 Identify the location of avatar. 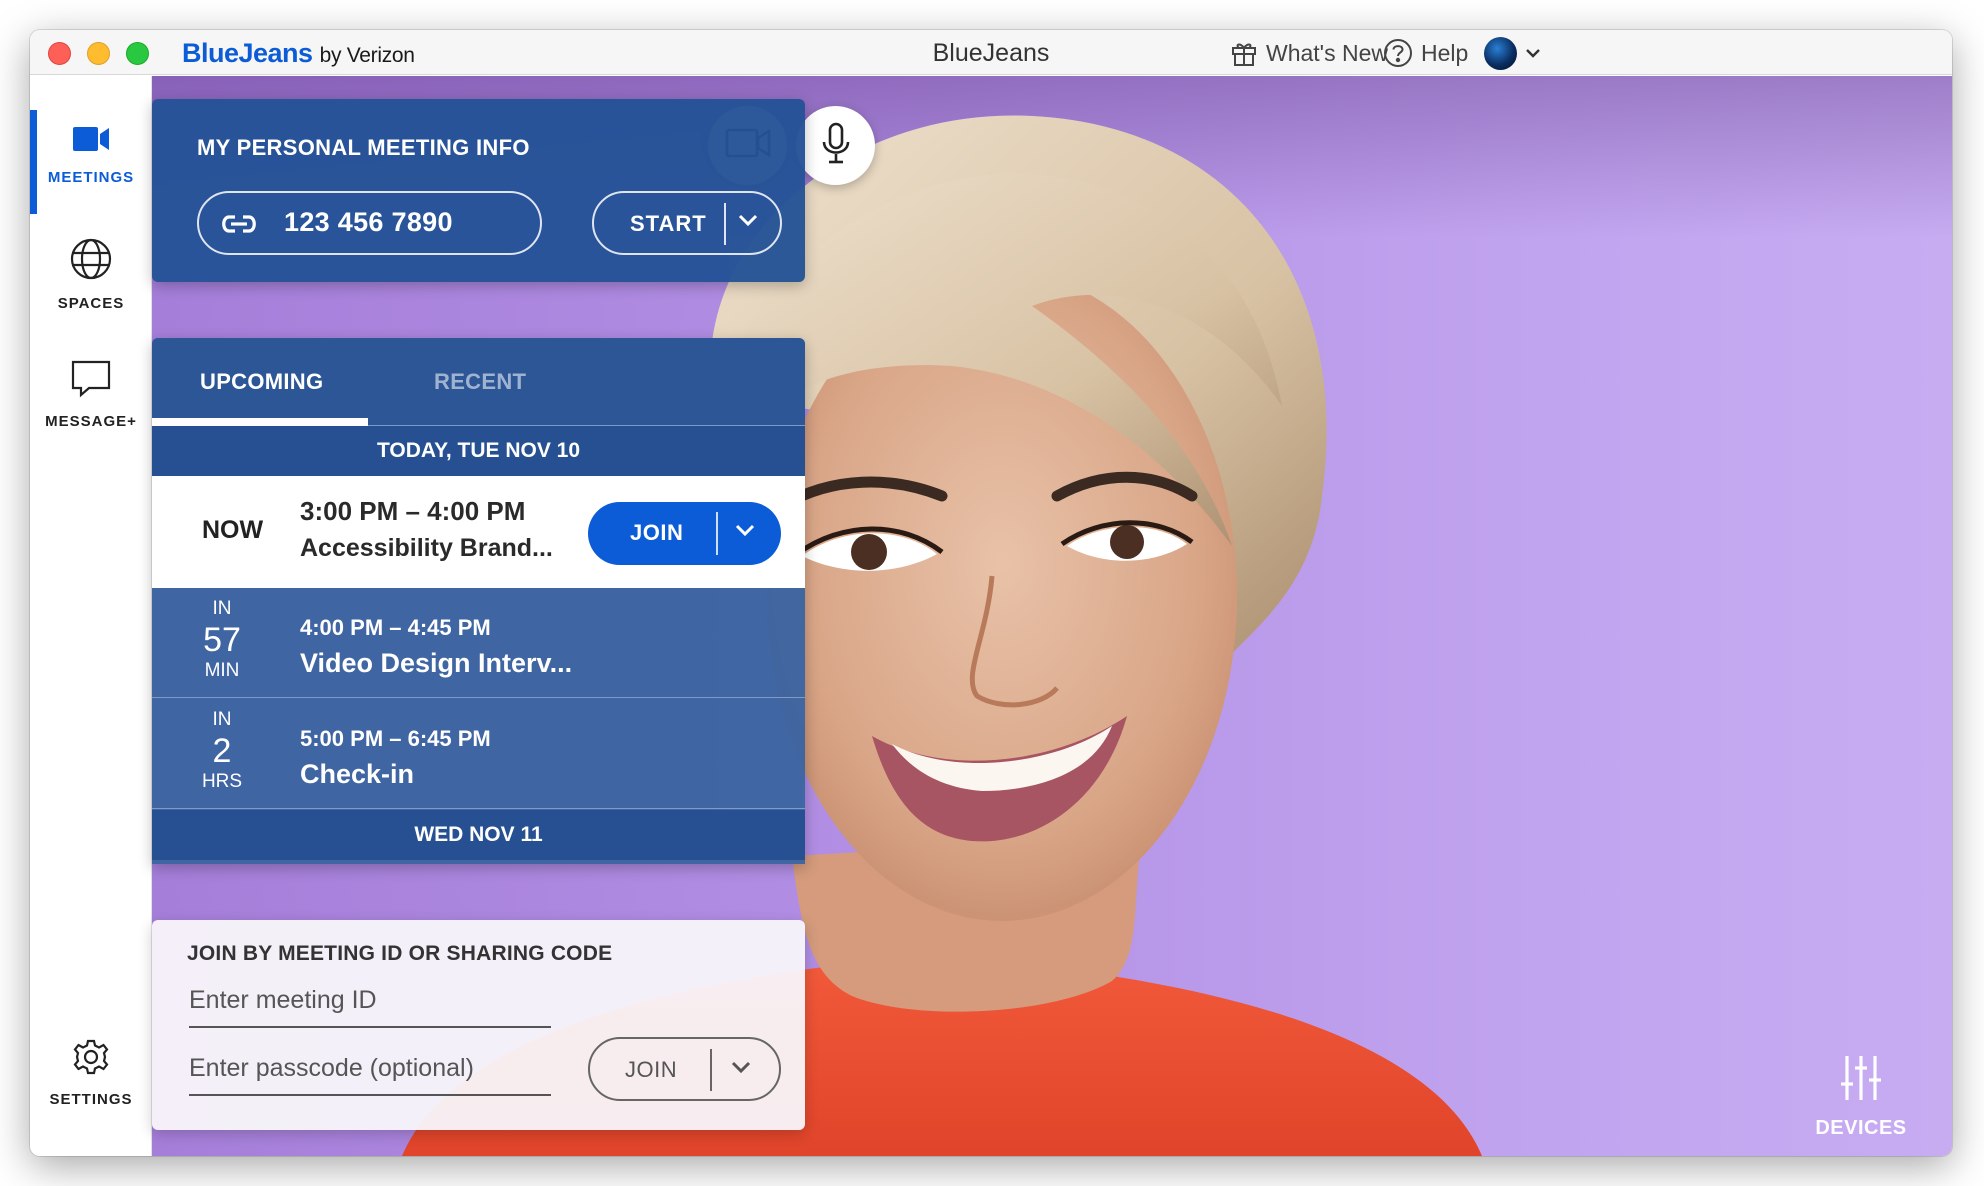
(1500, 53).